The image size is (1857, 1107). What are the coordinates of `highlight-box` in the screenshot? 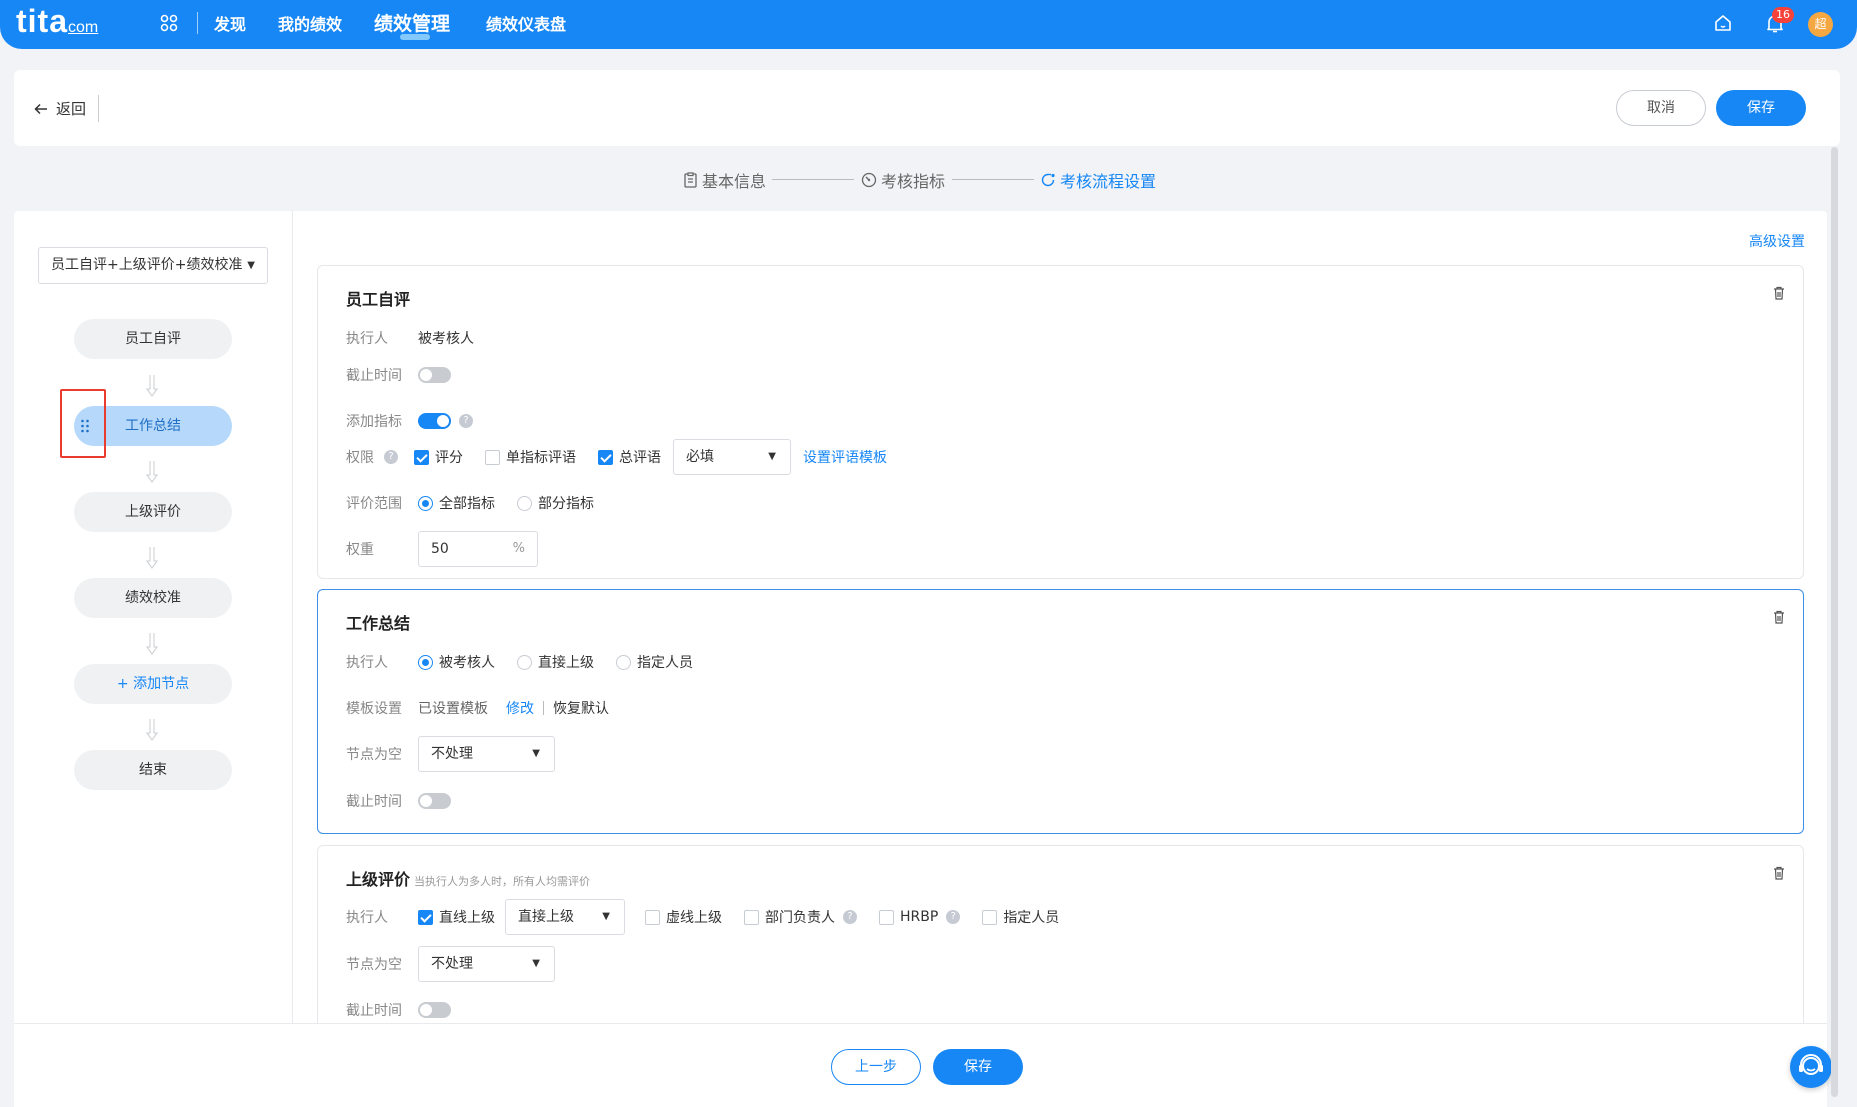 It's located at (83, 423).